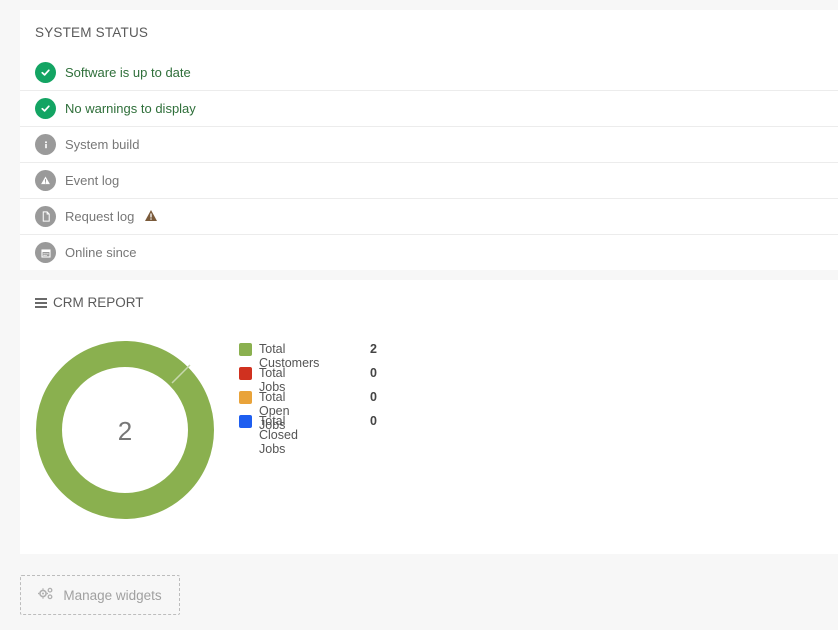  I want to click on status-item-warnings: No warnings to display, so click(429, 109).